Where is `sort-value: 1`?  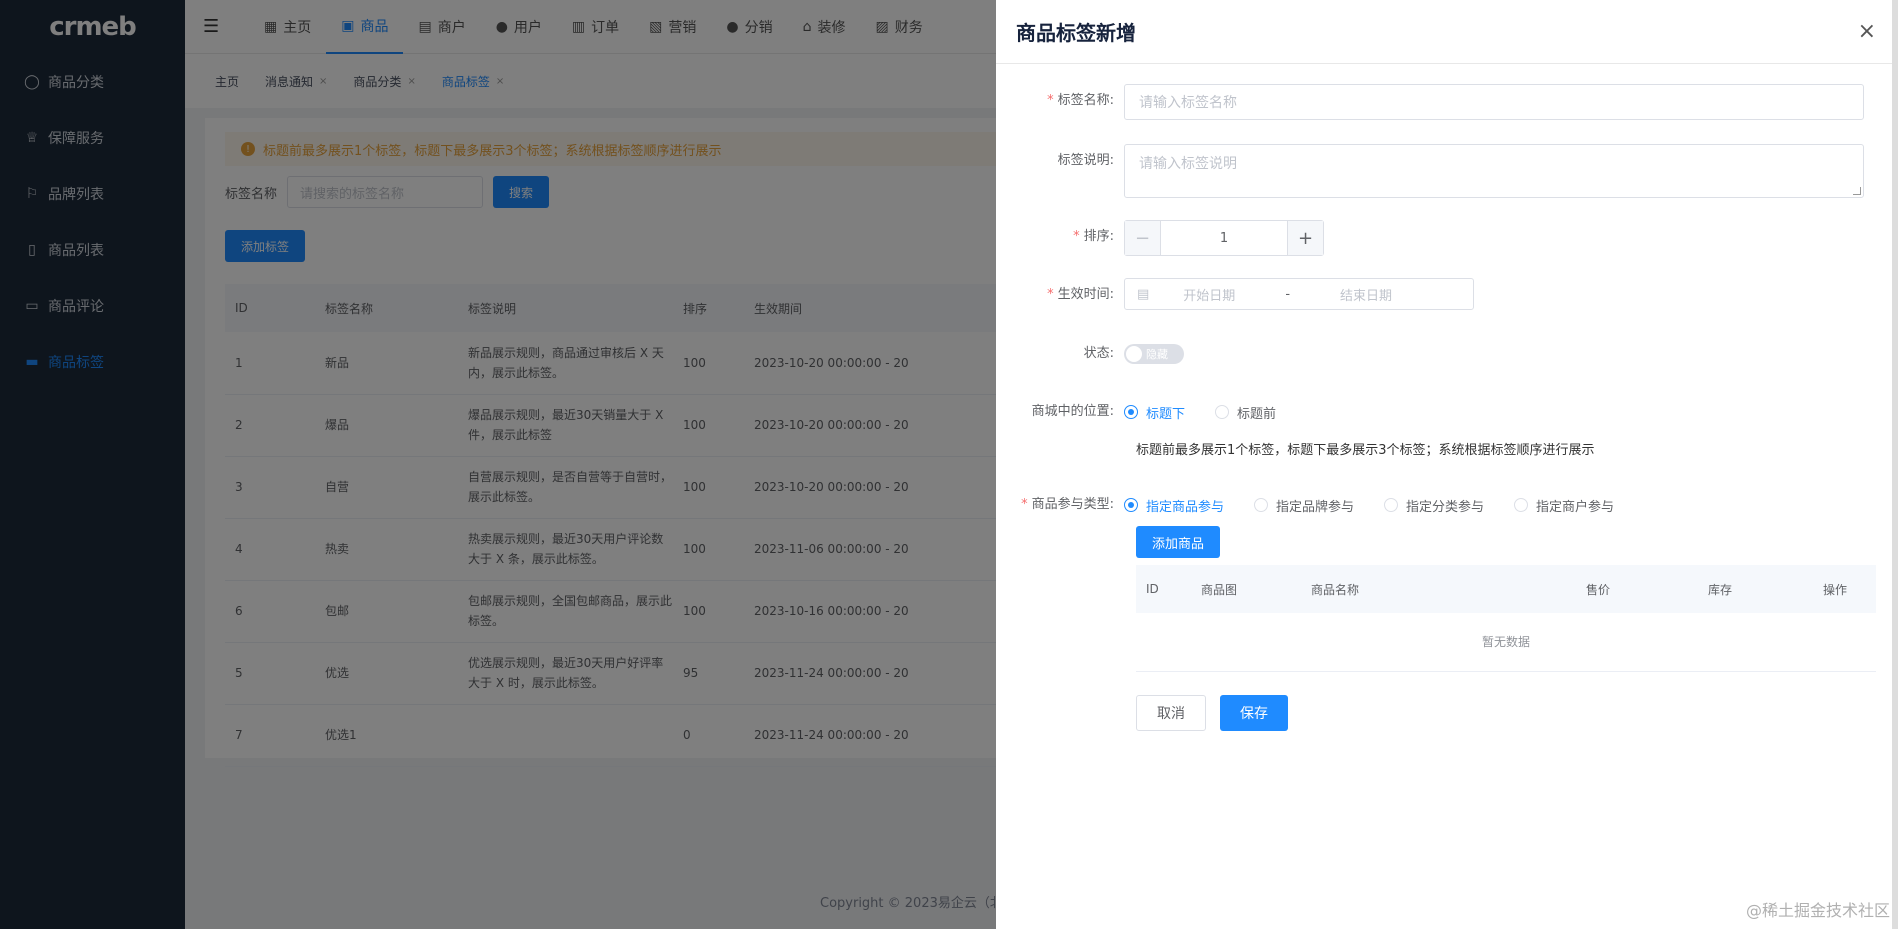 sort-value: 1 is located at coordinates (1224, 238).